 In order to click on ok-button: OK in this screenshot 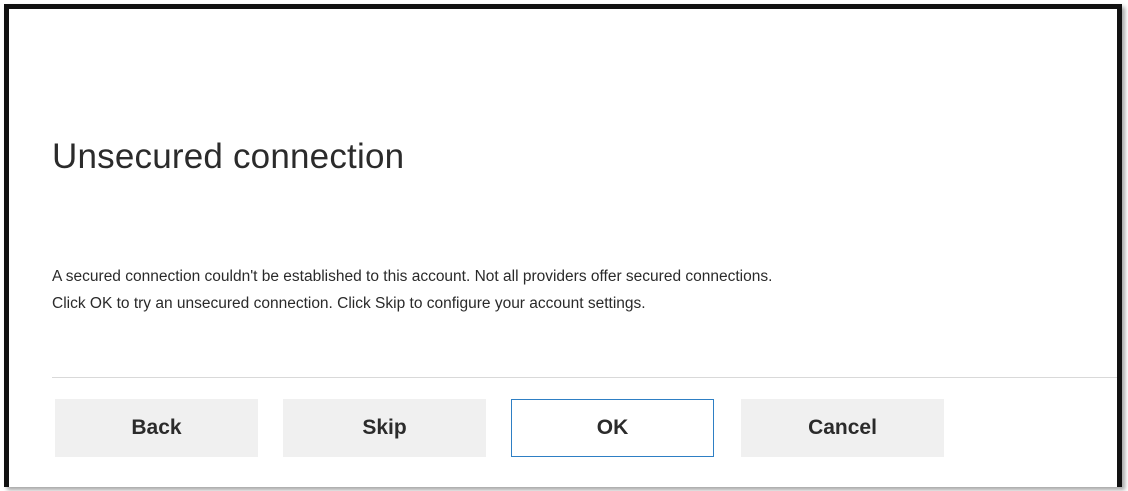, I will do `click(612, 428)`.